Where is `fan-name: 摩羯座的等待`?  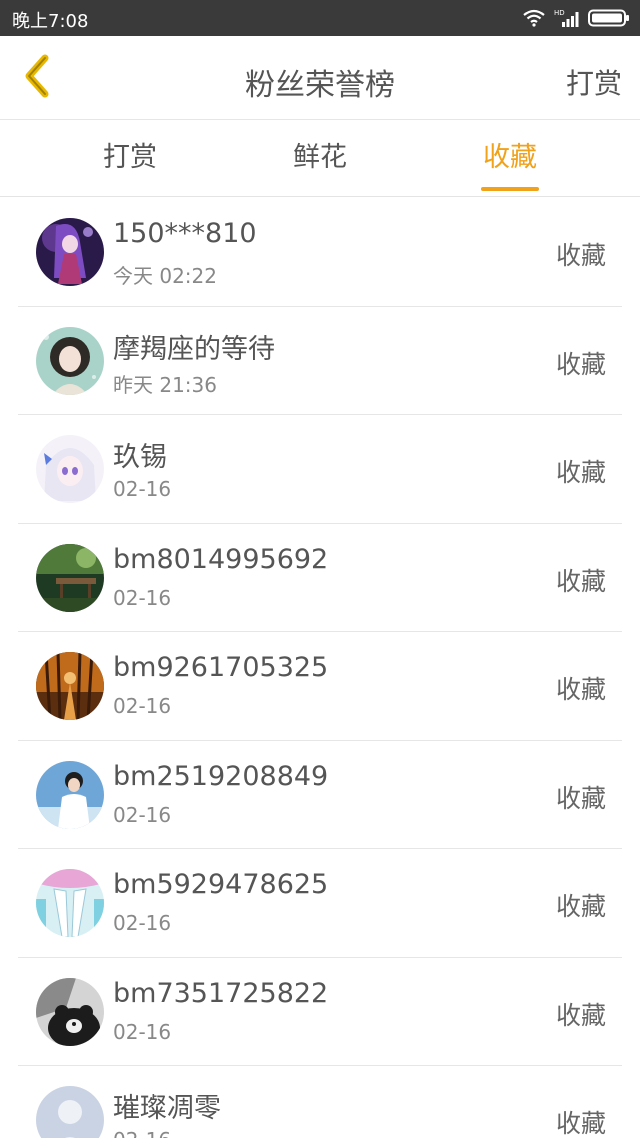 fan-name: 摩羯座的等待 is located at coordinates (194, 349).